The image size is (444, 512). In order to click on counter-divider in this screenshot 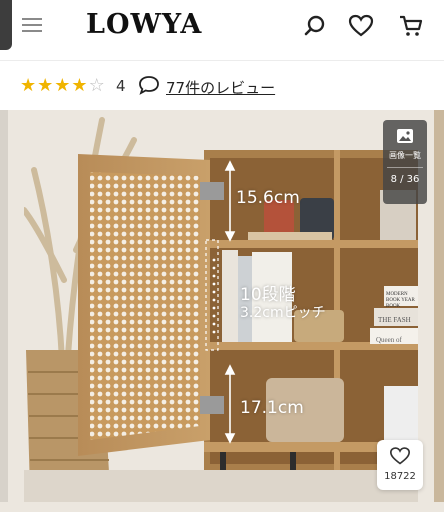, I will do `click(405, 167)`.